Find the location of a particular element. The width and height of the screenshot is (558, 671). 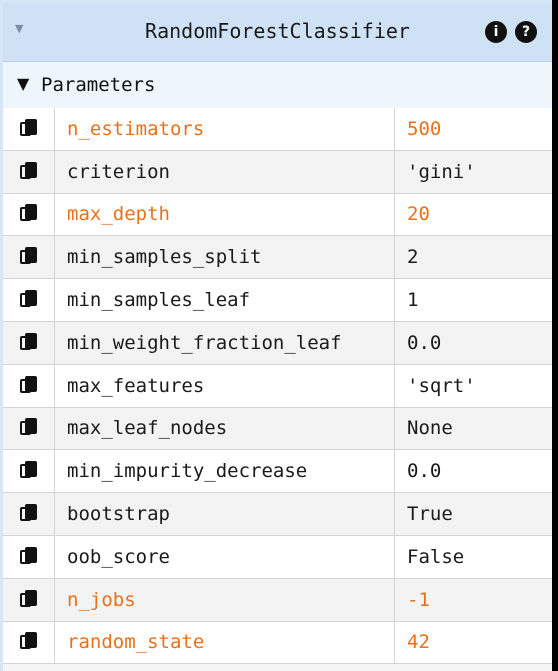

param-row: max_leaf_nodes None is located at coordinates (277, 429).